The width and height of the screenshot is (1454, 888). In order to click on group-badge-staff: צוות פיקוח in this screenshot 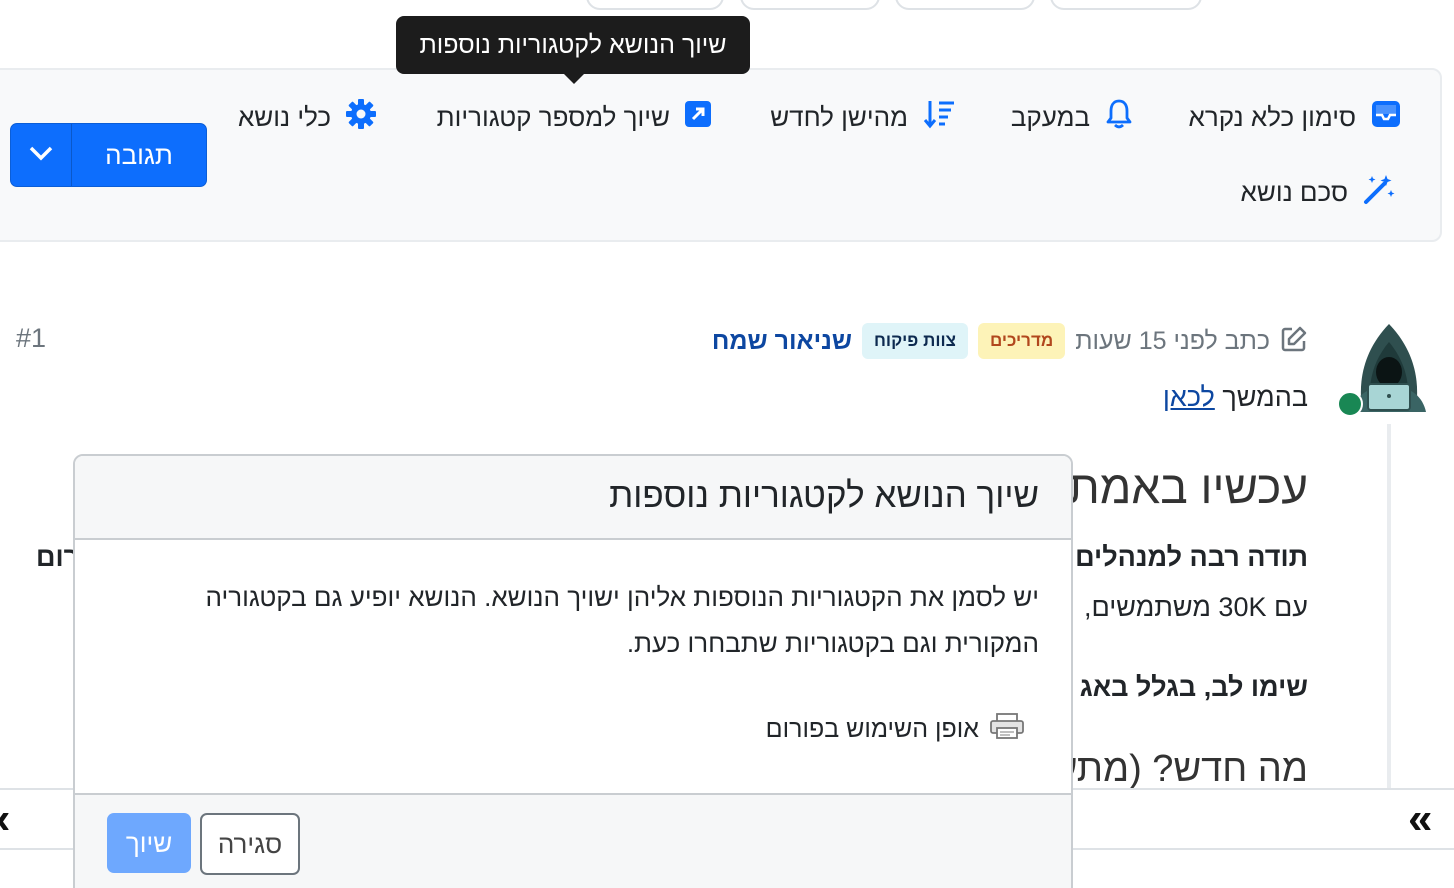, I will do `click(915, 341)`.